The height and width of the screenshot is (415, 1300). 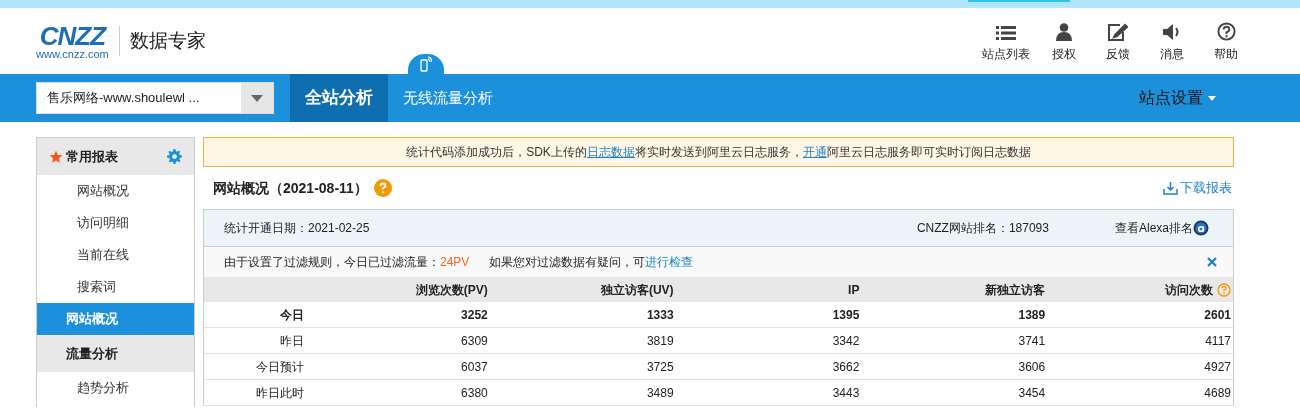 I want to click on toolbar-button: 帮助, so click(x=1226, y=41).